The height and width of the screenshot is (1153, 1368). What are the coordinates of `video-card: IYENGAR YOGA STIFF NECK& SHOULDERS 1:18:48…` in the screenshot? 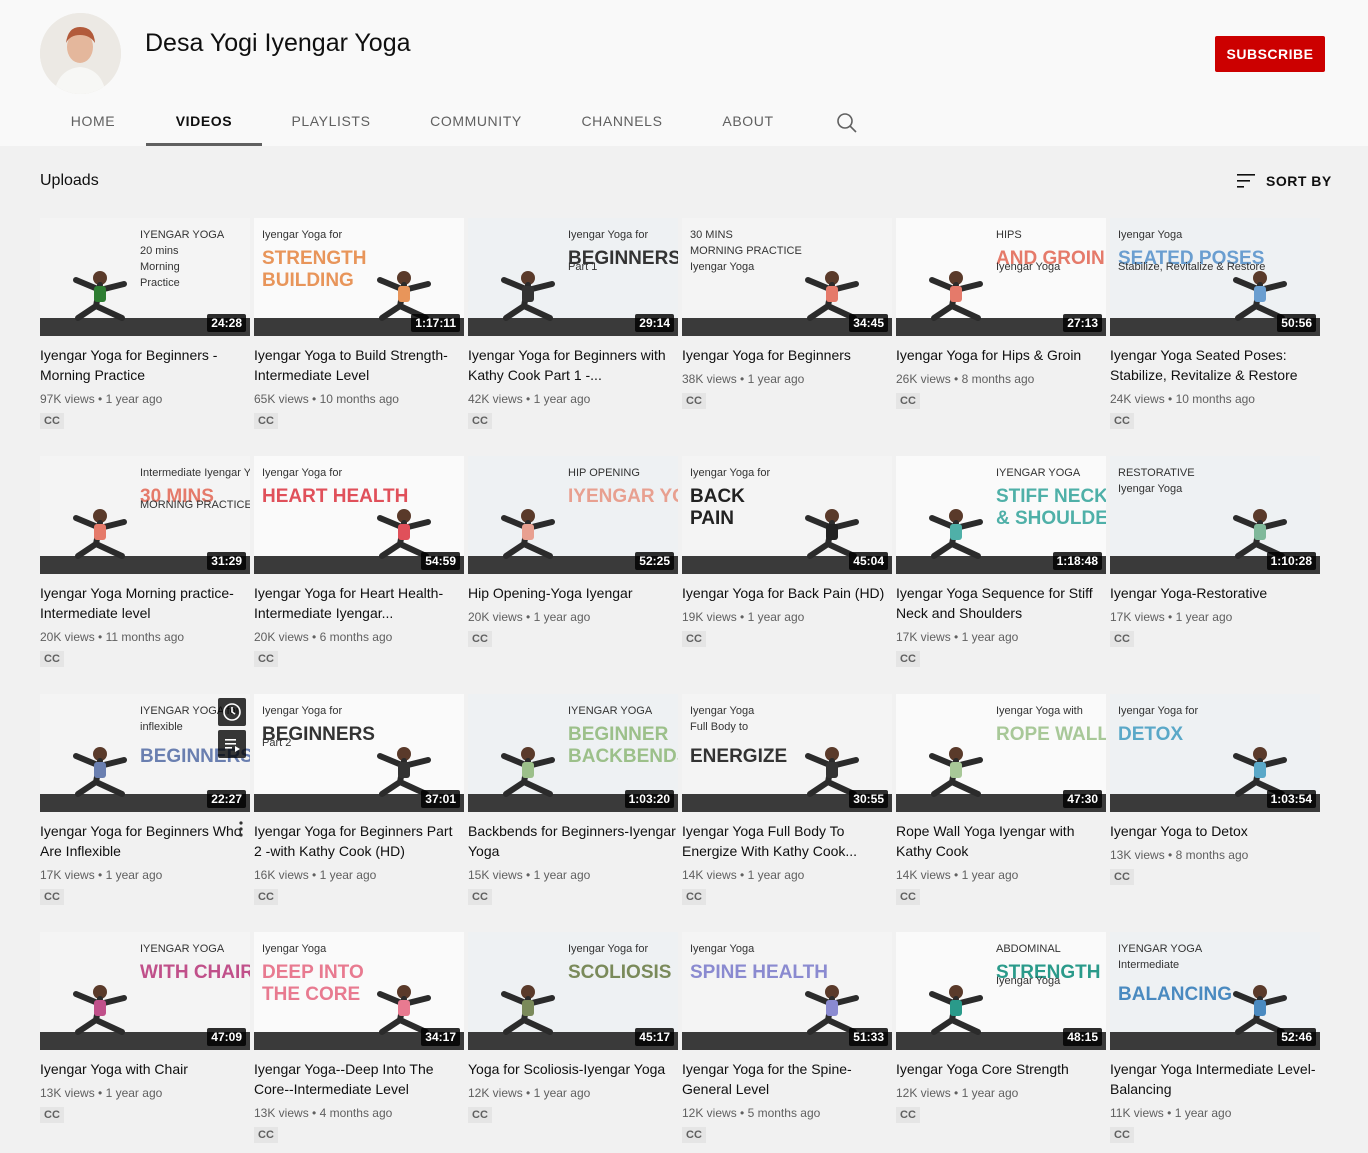 It's located at (1001, 561).